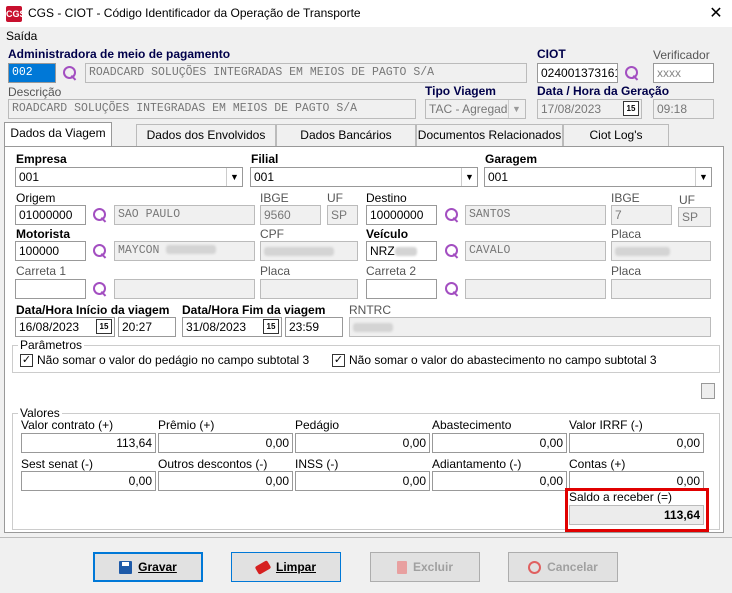  Describe the element at coordinates (597, 464) in the screenshot. I see `contas-label: Contas (+)` at that location.